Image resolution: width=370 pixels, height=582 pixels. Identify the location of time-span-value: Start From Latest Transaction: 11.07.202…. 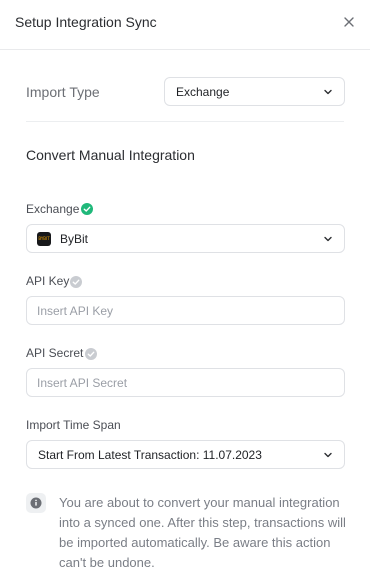
(150, 455).